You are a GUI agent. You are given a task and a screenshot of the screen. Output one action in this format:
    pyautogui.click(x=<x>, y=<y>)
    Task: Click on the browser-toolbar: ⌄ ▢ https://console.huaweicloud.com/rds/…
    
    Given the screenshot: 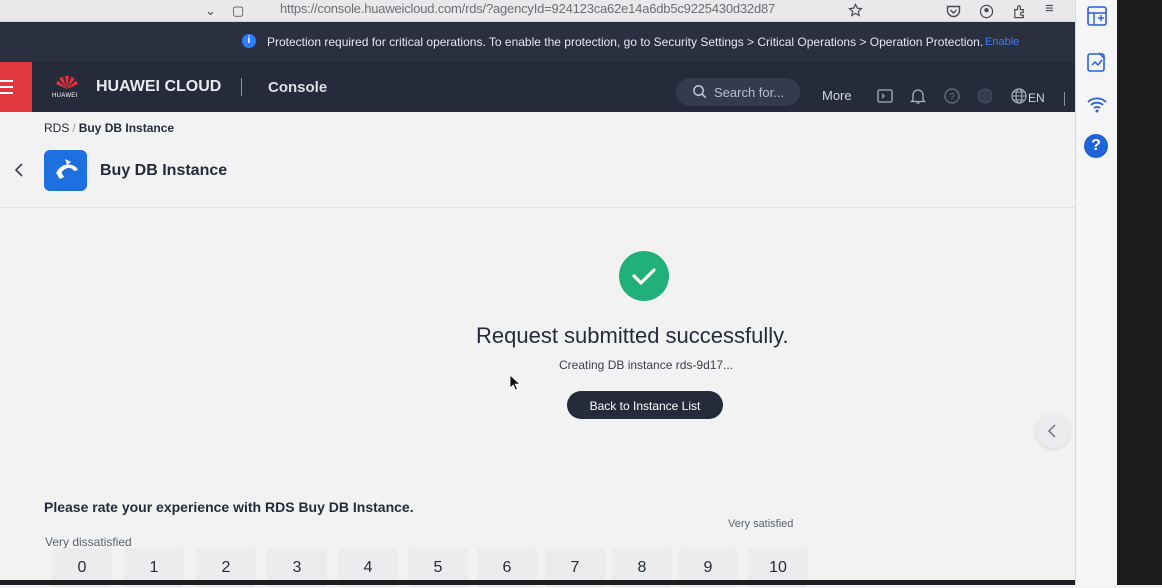 What is the action you would take?
    pyautogui.click(x=537, y=11)
    